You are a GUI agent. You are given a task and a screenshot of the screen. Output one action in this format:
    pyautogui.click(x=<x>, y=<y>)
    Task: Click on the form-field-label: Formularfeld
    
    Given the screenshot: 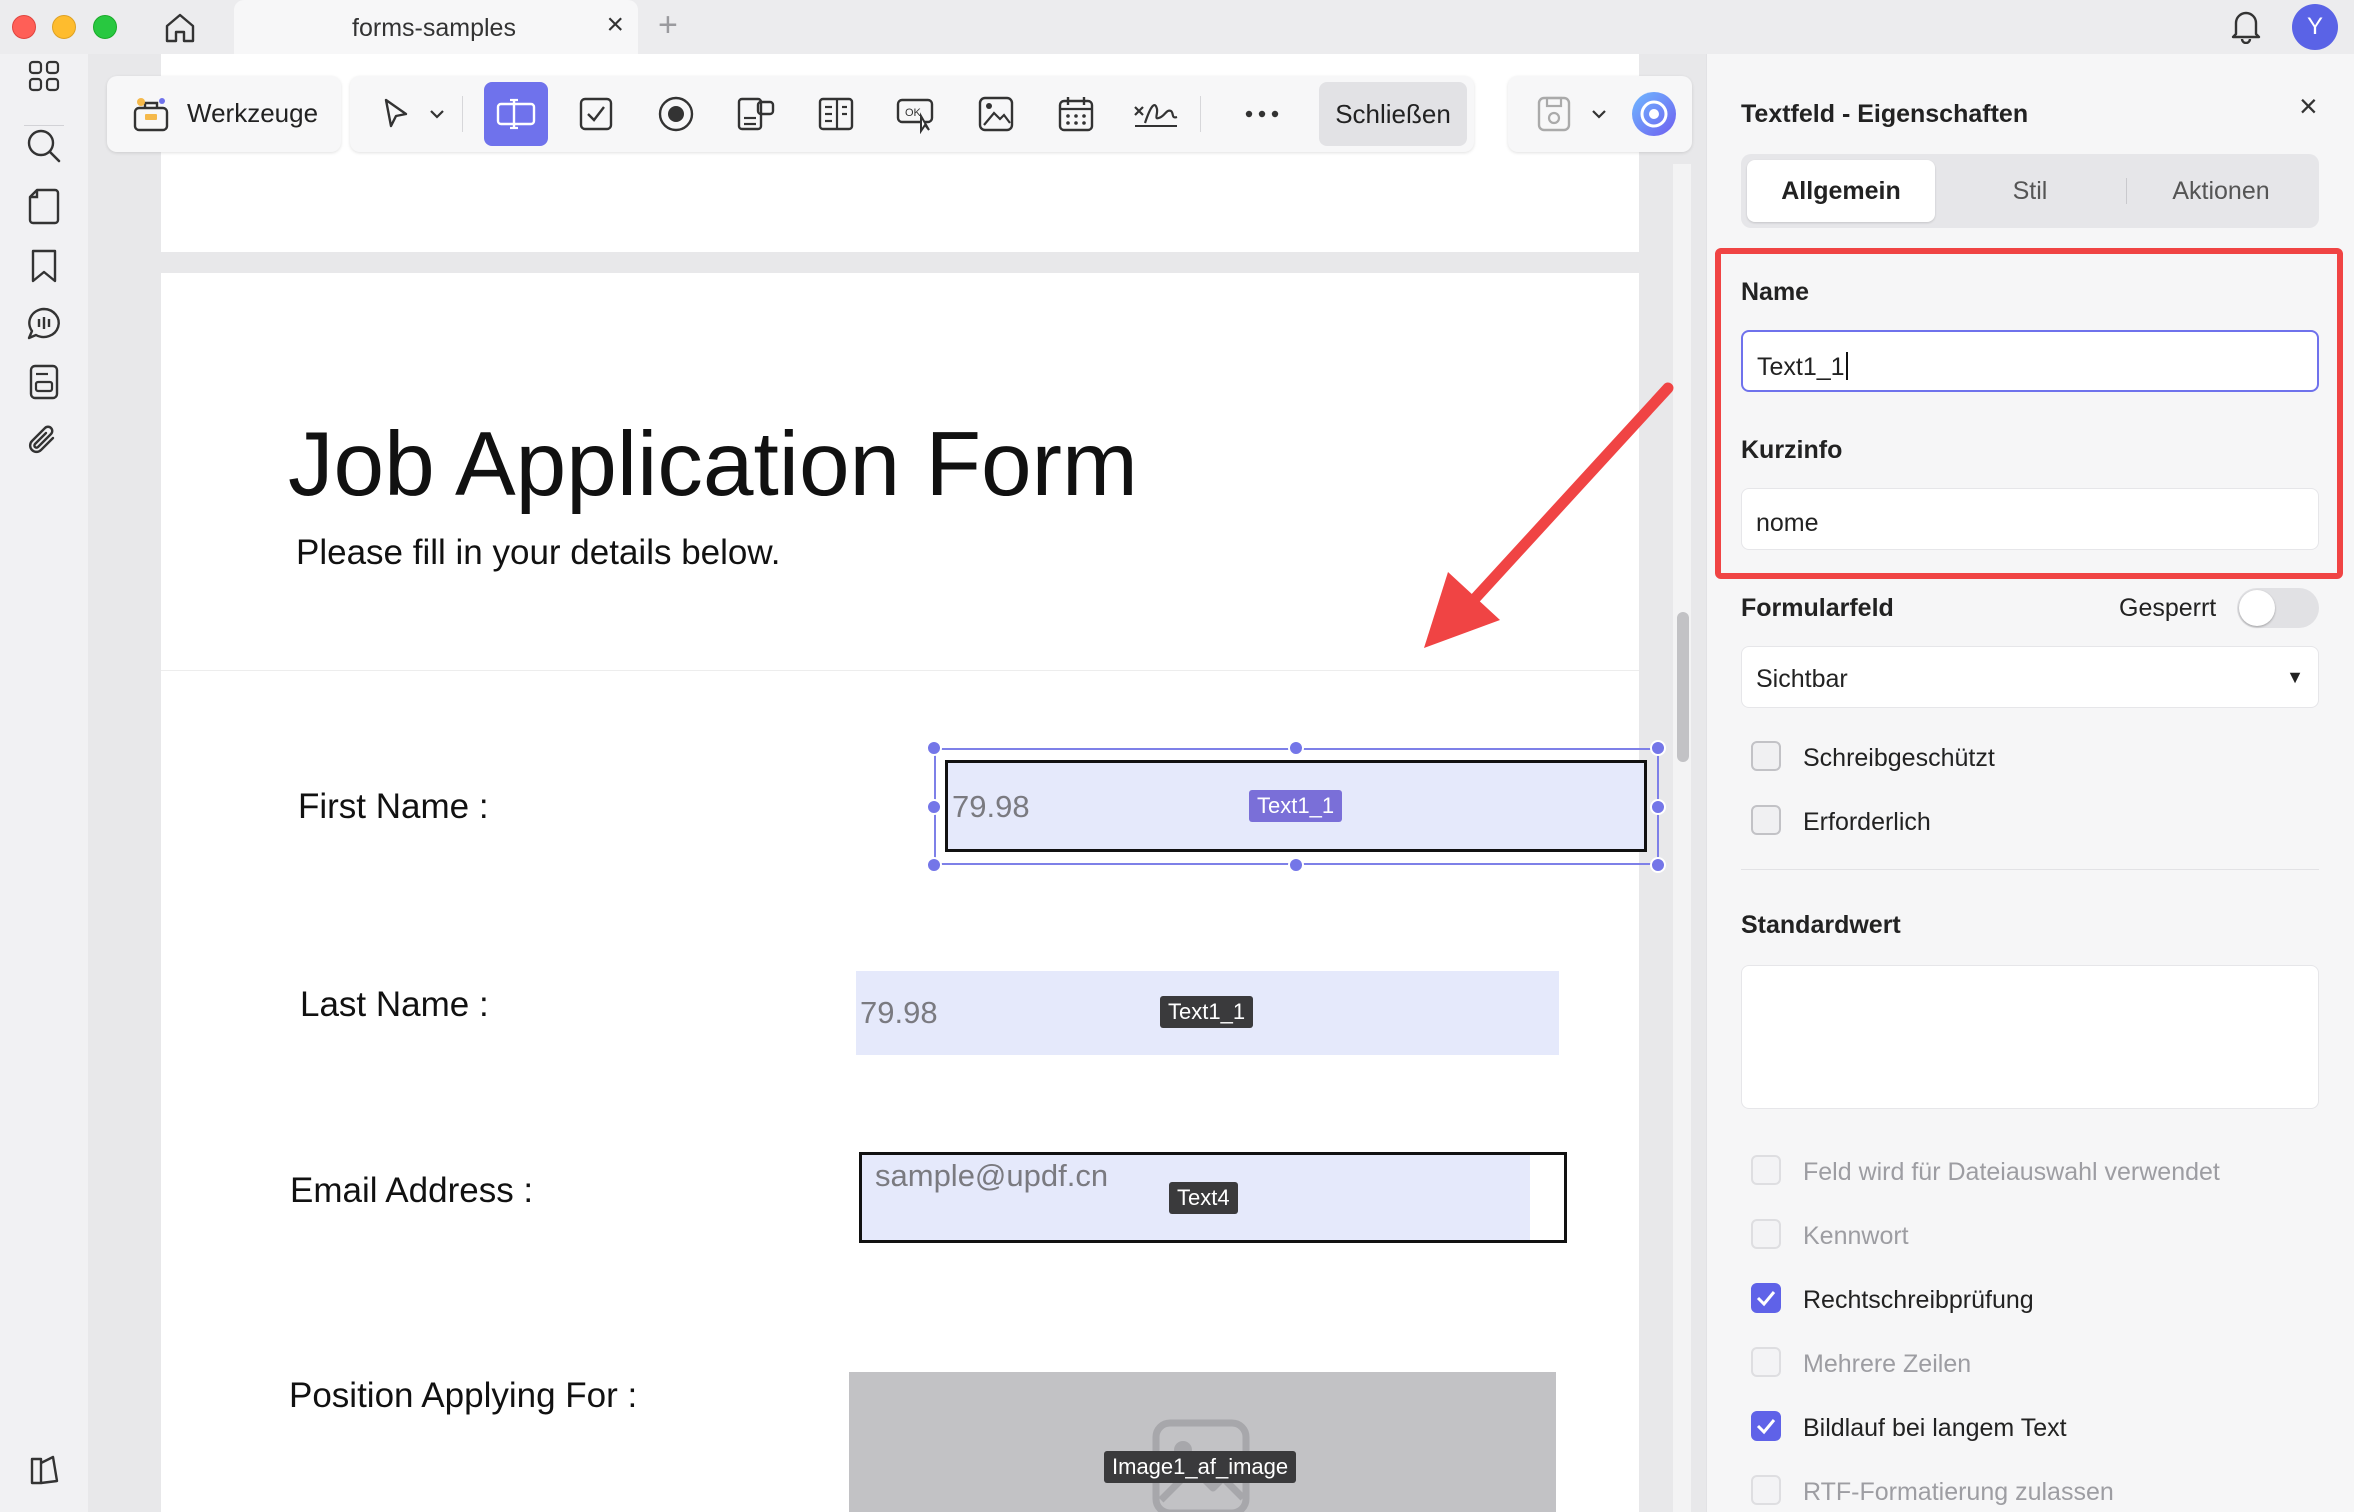 What is the action you would take?
    pyautogui.click(x=1817, y=608)
    